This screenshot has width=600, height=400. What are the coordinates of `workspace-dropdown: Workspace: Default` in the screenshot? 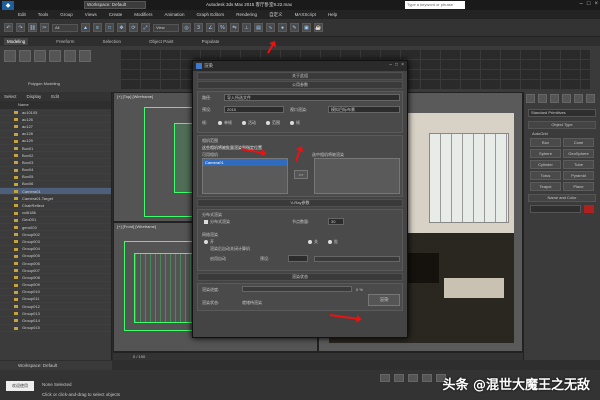 It's located at (115, 5).